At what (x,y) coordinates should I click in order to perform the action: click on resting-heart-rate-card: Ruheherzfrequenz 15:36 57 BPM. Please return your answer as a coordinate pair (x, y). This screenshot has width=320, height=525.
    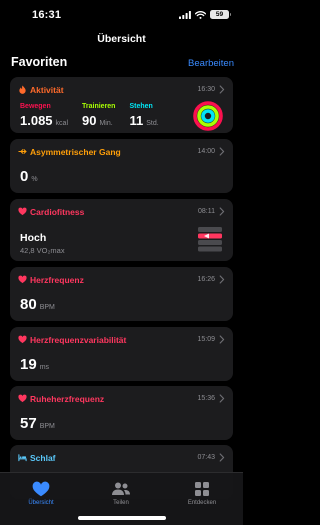
    Looking at the image, I should click on (121, 413).